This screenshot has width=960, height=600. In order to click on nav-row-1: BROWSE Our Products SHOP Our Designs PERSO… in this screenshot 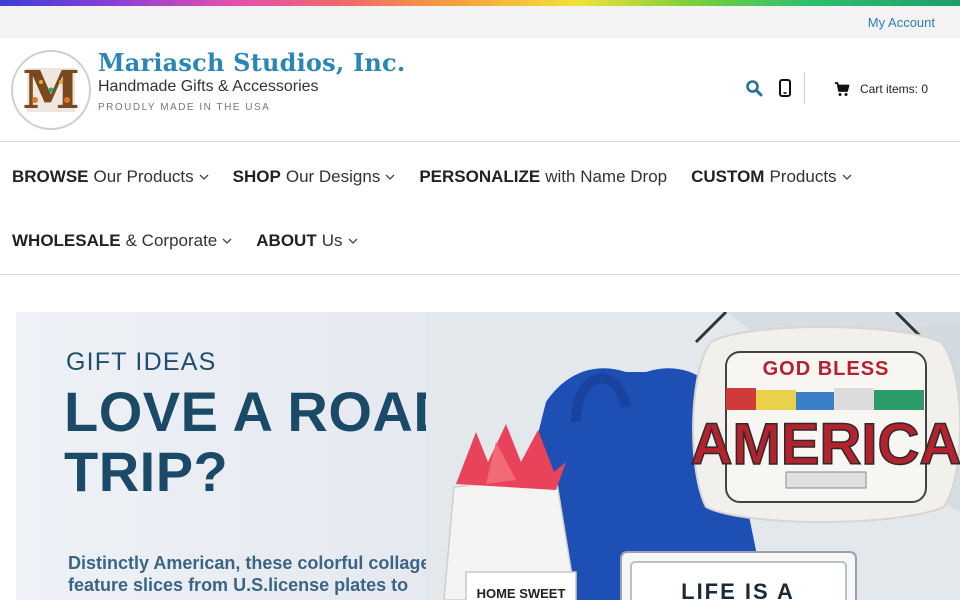, I will do `click(444, 177)`.